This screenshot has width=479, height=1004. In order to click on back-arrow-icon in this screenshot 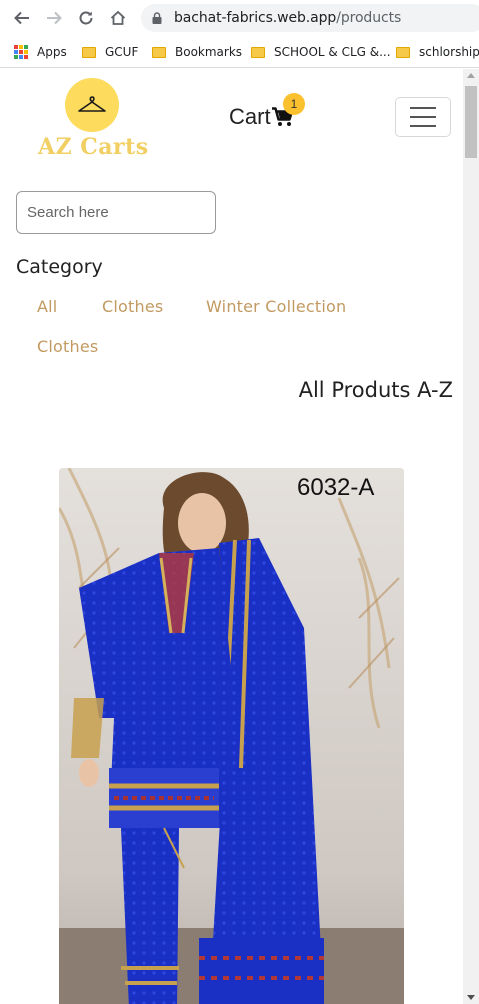, I will do `click(21, 18)`.